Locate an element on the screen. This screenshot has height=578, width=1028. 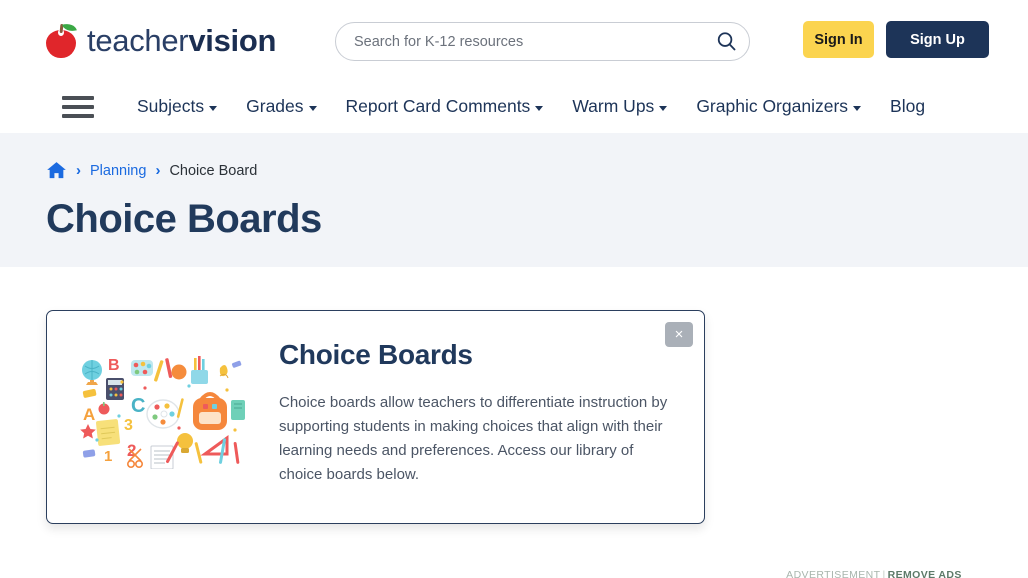
hamburger-menu-icon is located at coordinates (78, 106).